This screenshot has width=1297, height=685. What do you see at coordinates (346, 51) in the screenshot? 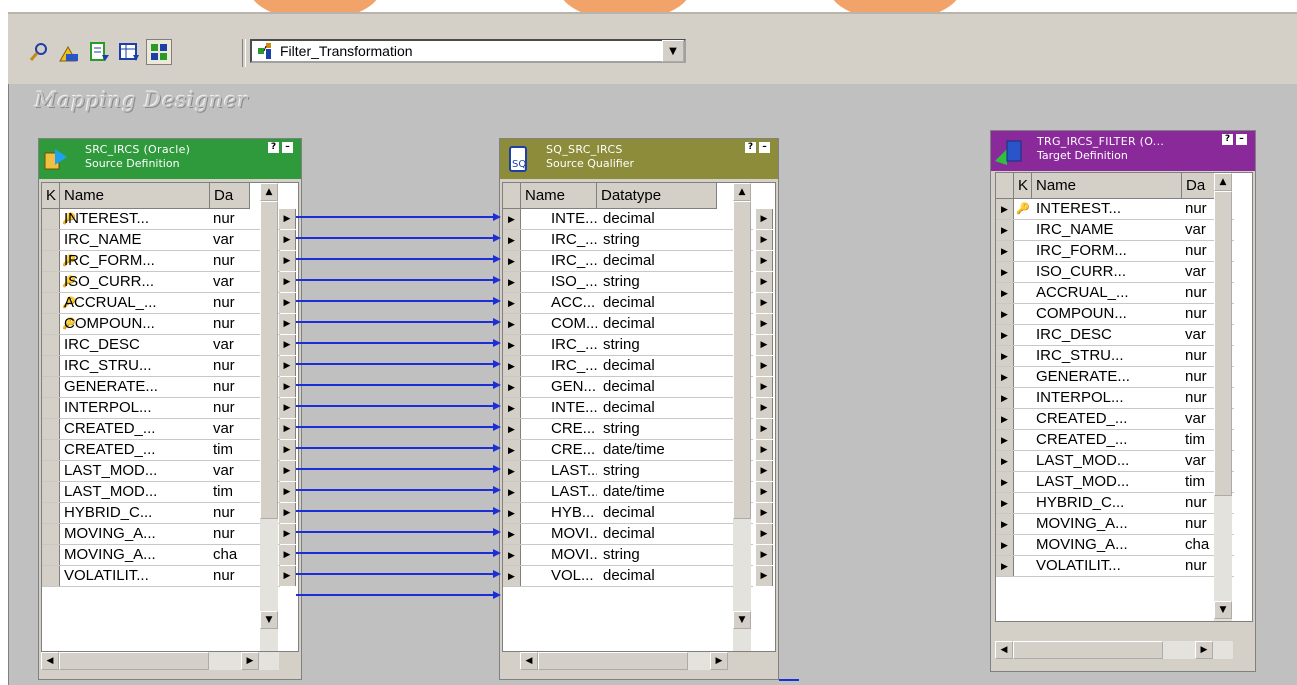
I see `mapping-select-value: Filter_Transformation` at bounding box center [346, 51].